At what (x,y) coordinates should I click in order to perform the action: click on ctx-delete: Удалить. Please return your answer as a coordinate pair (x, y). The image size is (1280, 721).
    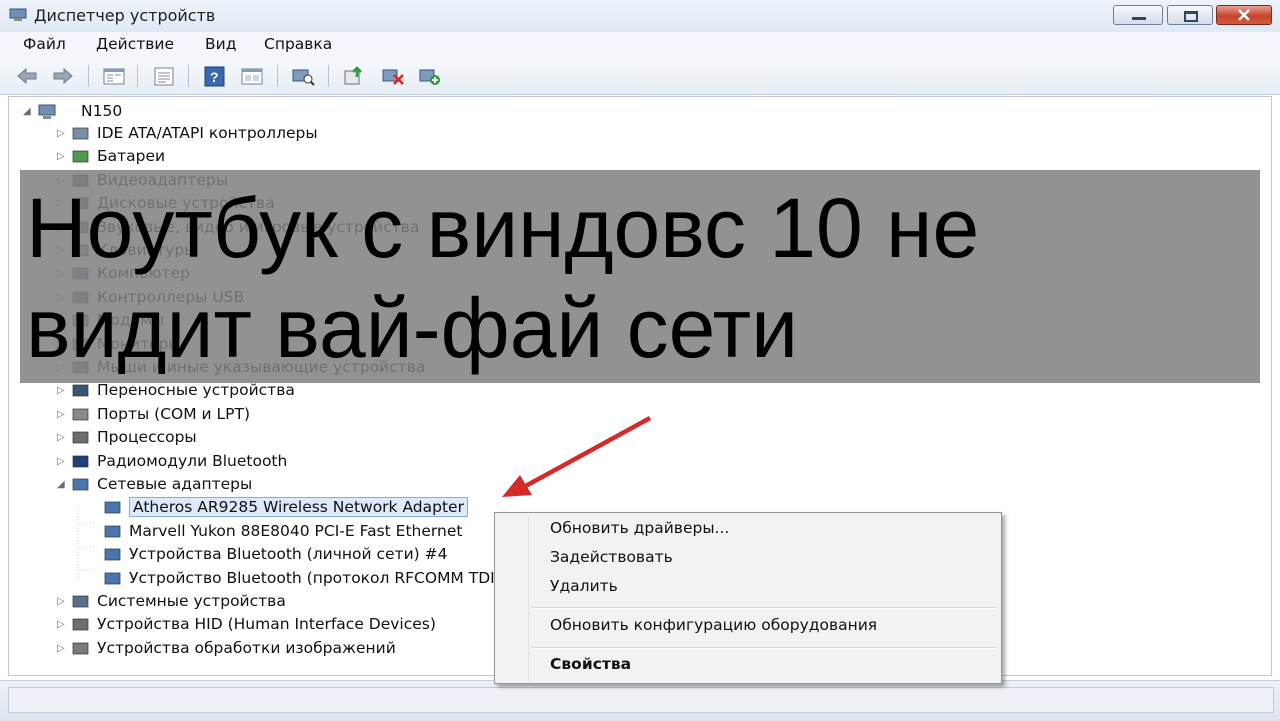
    Looking at the image, I should click on (584, 586).